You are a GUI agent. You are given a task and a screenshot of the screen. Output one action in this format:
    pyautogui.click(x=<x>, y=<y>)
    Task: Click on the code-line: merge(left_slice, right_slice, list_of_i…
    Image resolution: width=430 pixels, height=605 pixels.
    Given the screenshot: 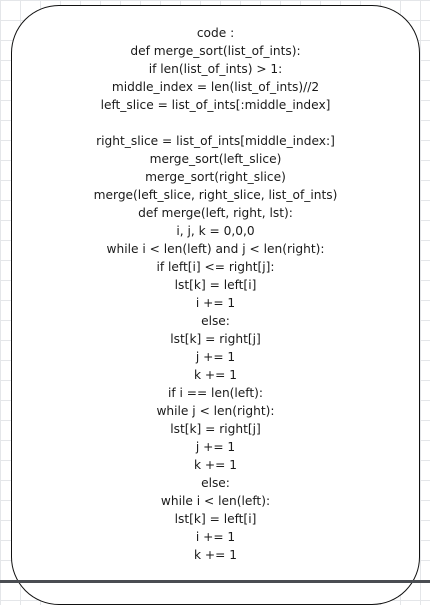 What is the action you would take?
    pyautogui.click(x=215, y=195)
    